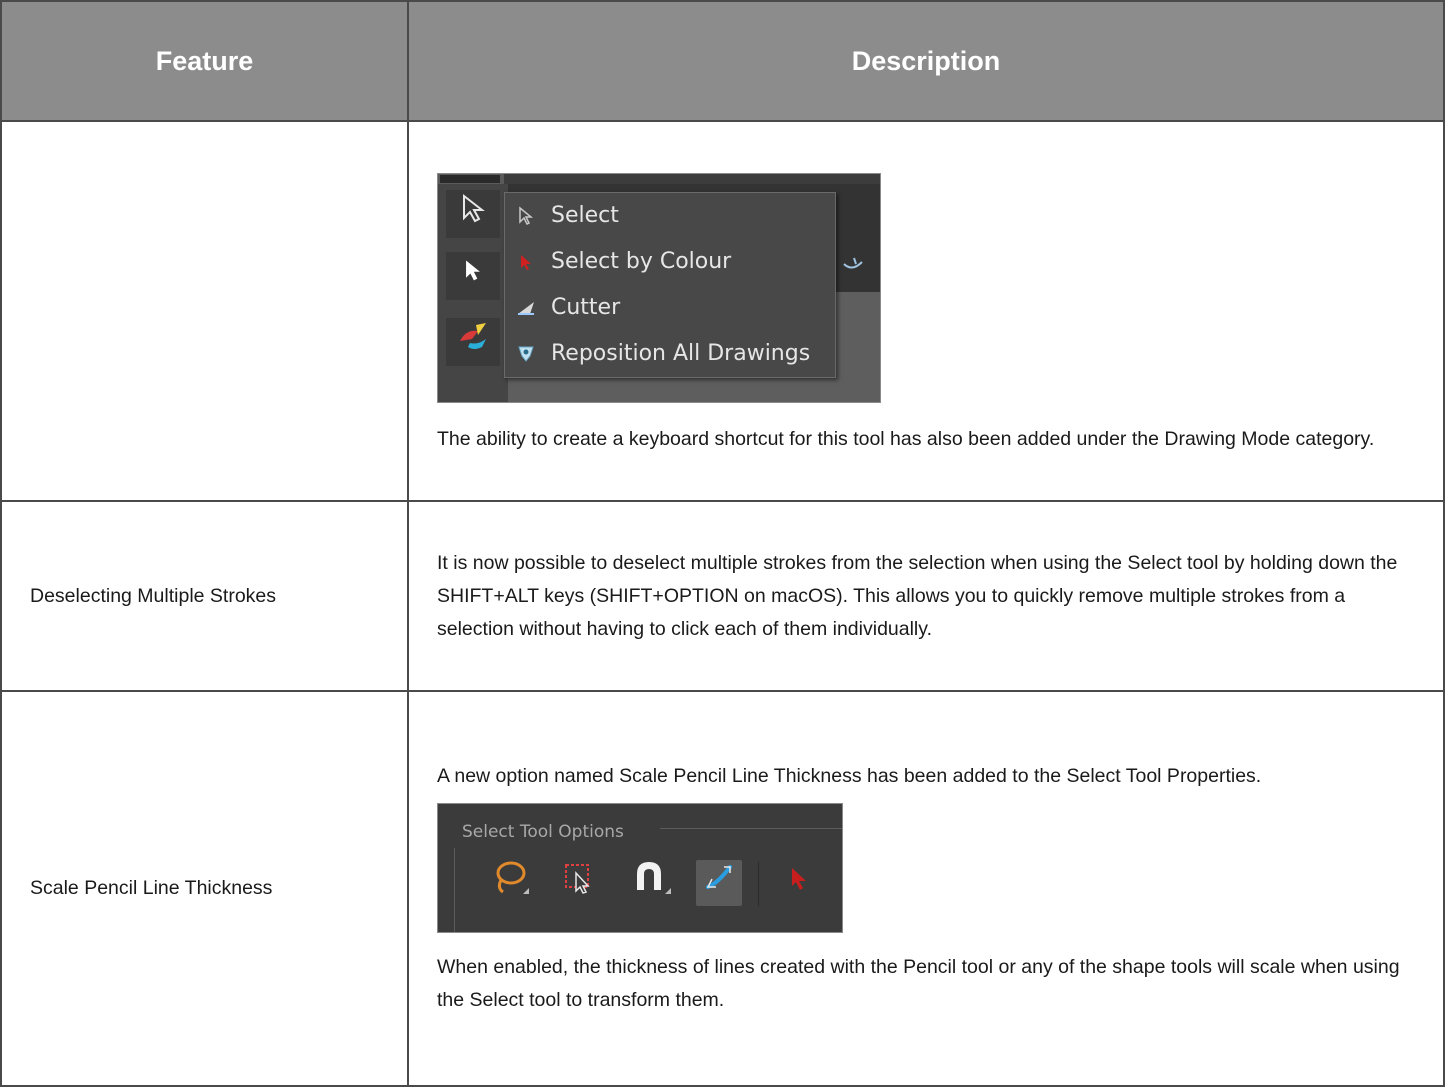 This screenshot has height=1087, width=1448. Describe the element at coordinates (662, 354) in the screenshot. I see `menu-item-reposition-all-drawings: Reposition All Drawings` at that location.